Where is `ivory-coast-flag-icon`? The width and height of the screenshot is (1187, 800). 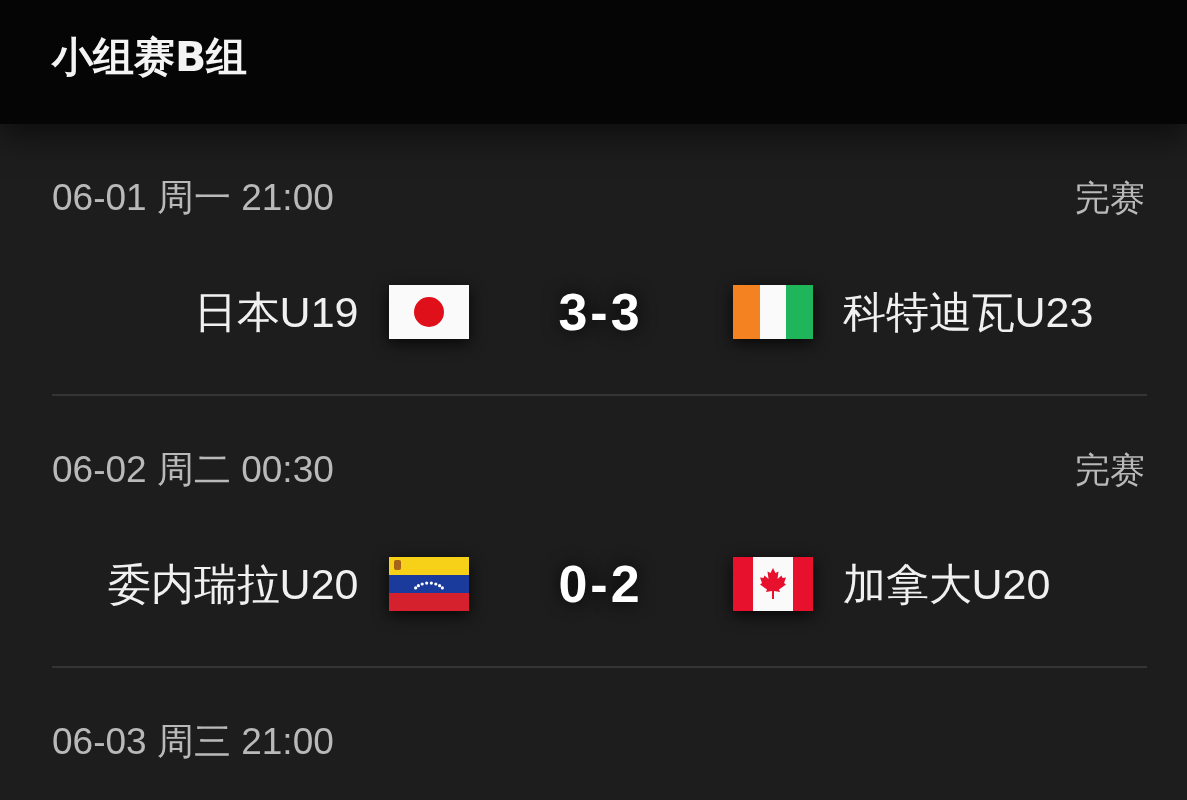 ivory-coast-flag-icon is located at coordinates (772, 312).